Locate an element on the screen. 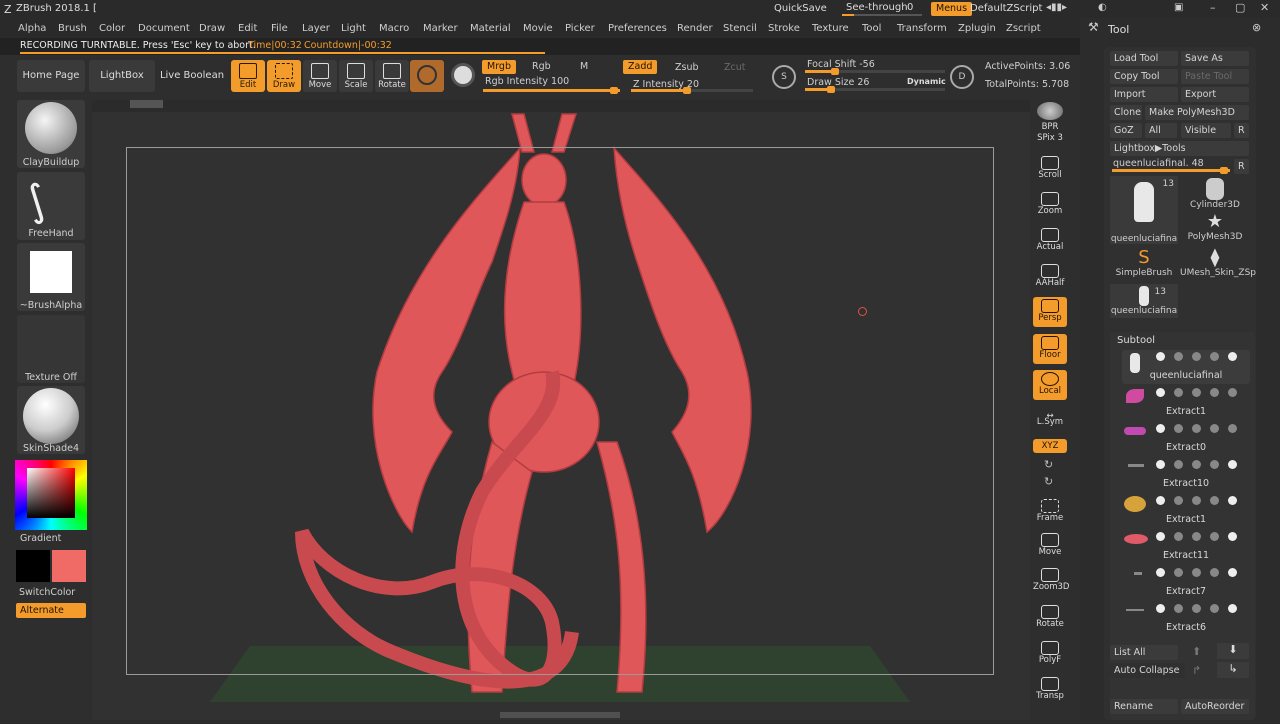  make-polymesh-button: Make PolyMesh3D is located at coordinates (1197, 112).